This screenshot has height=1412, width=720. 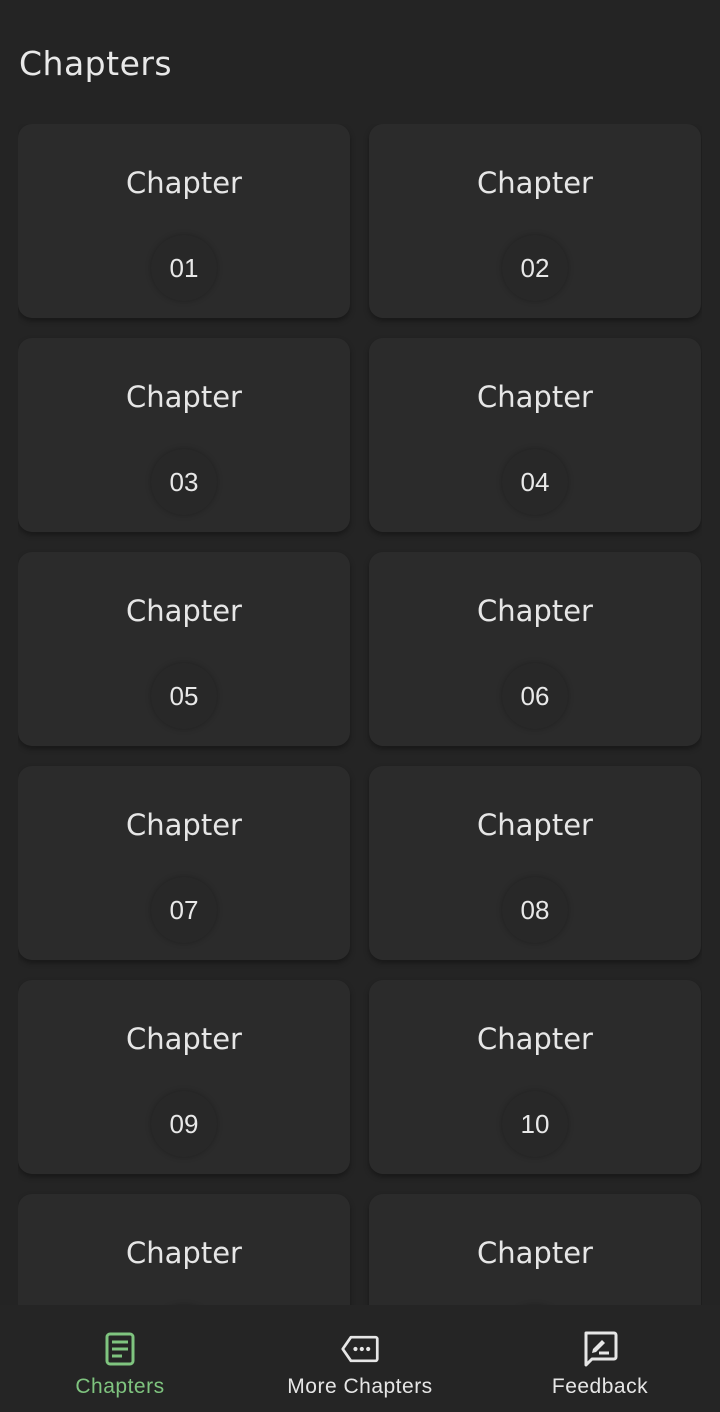 I want to click on bottom-navigation: Chapters More Chapters Feedback, so click(x=360, y=1358).